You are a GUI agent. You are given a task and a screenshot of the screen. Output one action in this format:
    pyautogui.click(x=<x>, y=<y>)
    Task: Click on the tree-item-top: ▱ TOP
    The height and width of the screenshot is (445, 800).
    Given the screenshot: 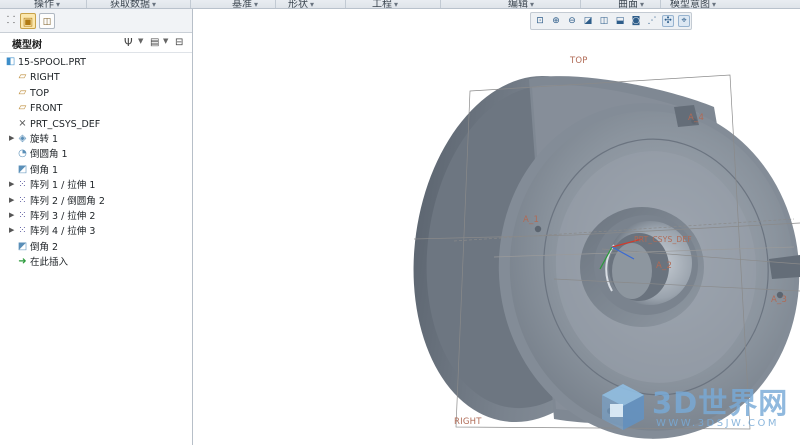 What is the action you would take?
    pyautogui.click(x=96, y=94)
    